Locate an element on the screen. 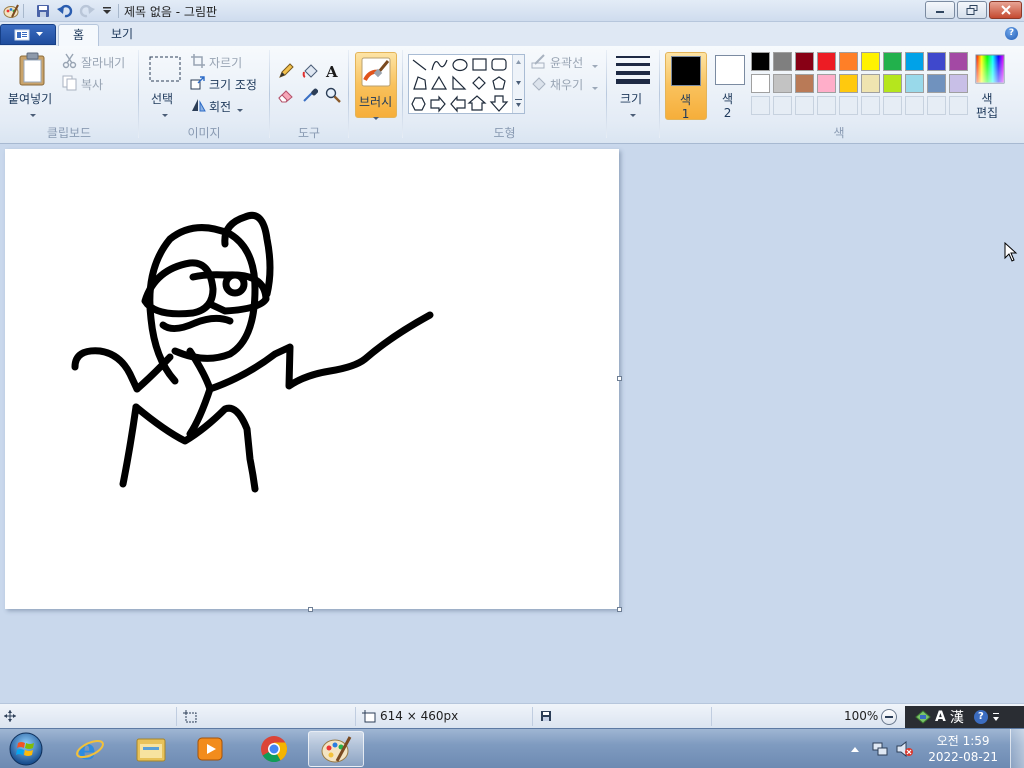 Image resolution: width=1024 pixels, height=768 pixels. paste-button: 붙여넣기 is located at coordinates (33, 85).